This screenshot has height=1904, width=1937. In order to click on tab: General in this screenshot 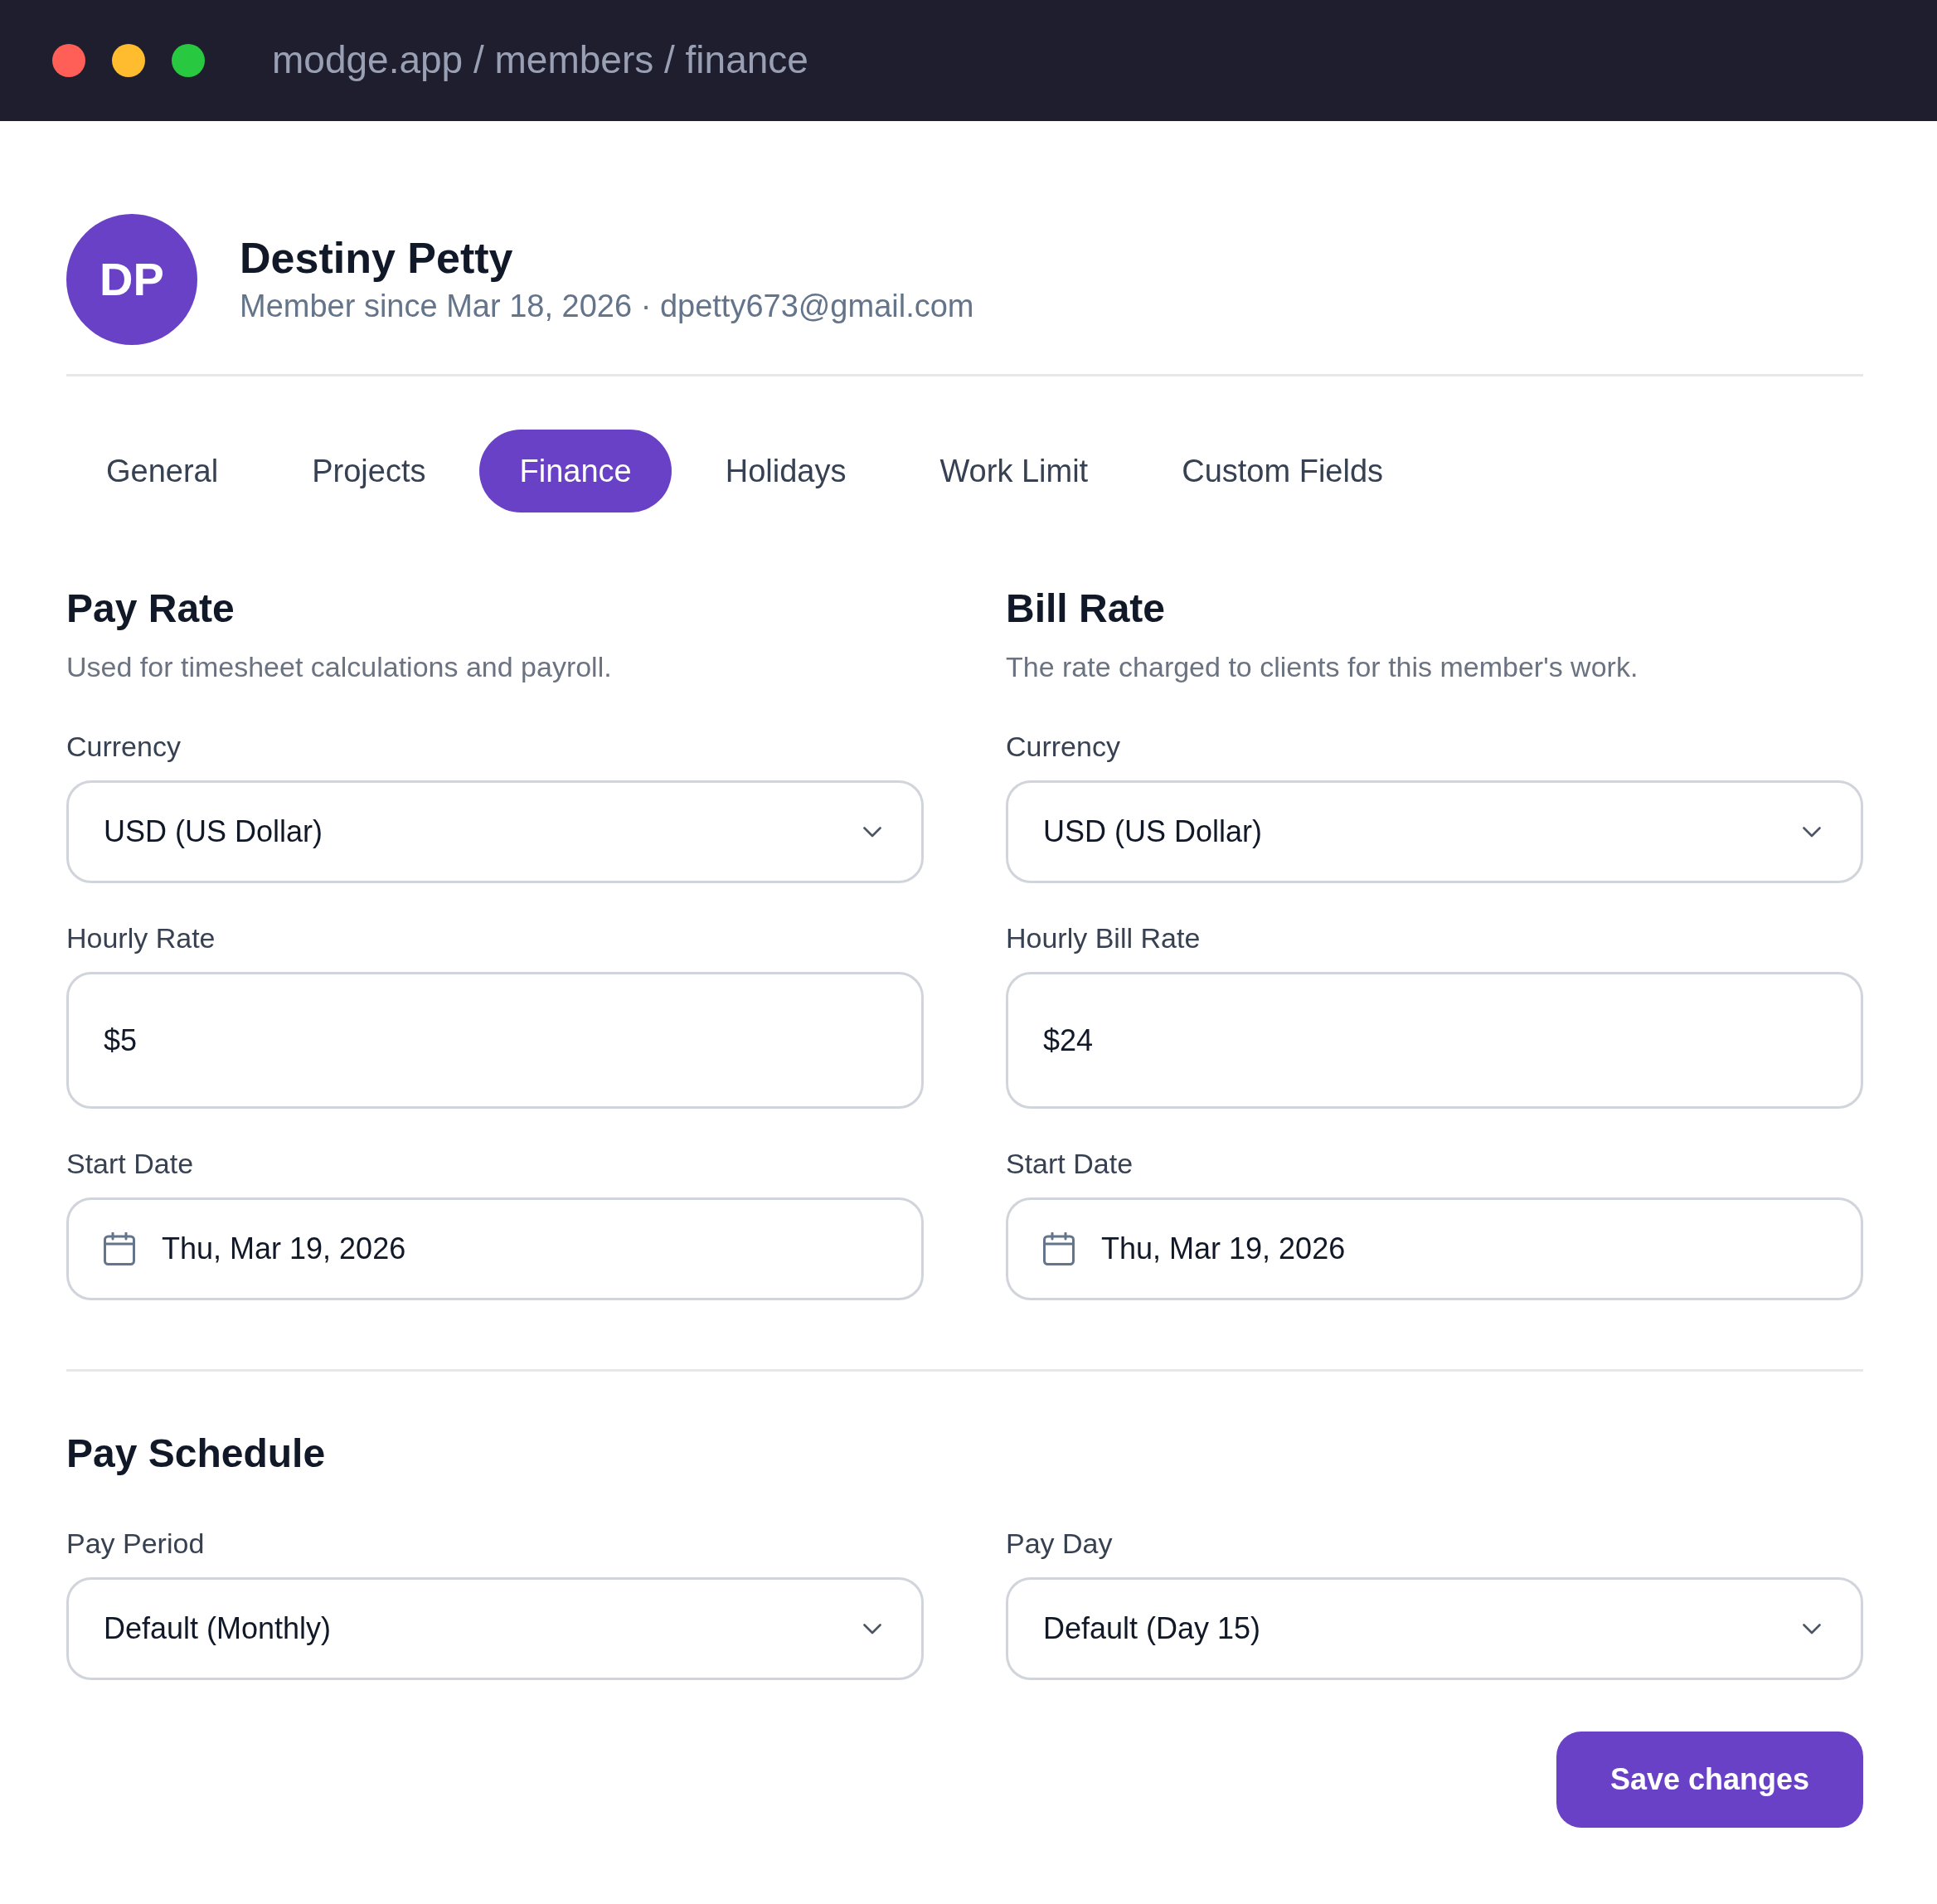, I will do `click(162, 471)`.